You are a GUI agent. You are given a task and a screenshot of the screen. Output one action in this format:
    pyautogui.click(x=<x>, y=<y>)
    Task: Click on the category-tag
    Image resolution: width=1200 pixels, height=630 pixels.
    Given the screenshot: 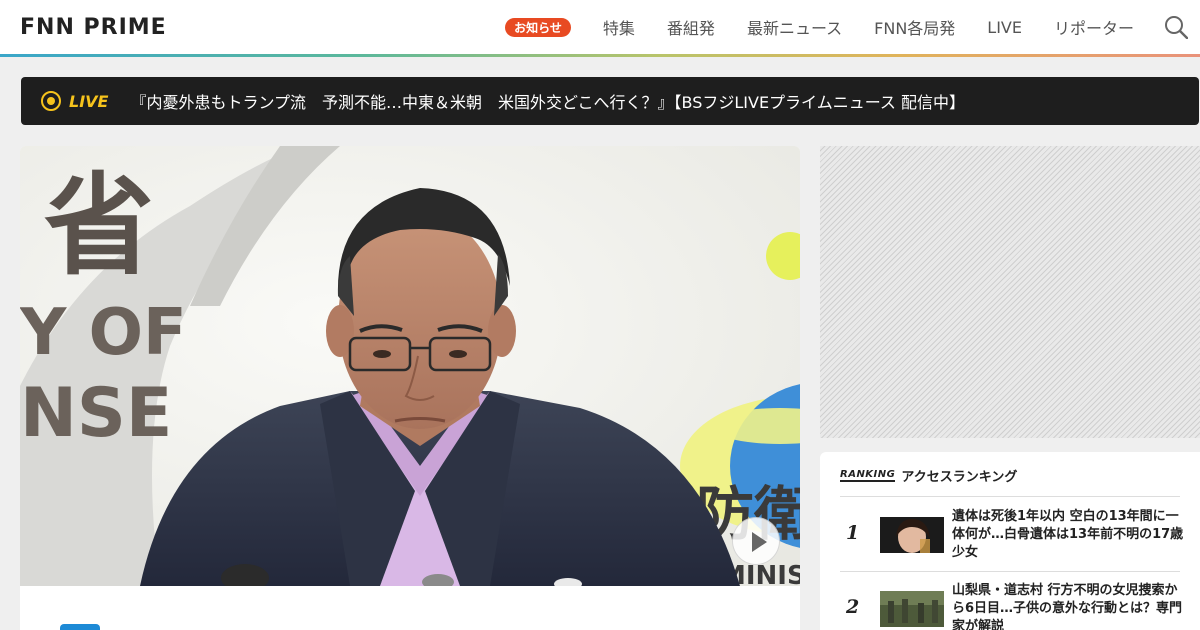 What is the action you would take?
    pyautogui.click(x=80, y=627)
    